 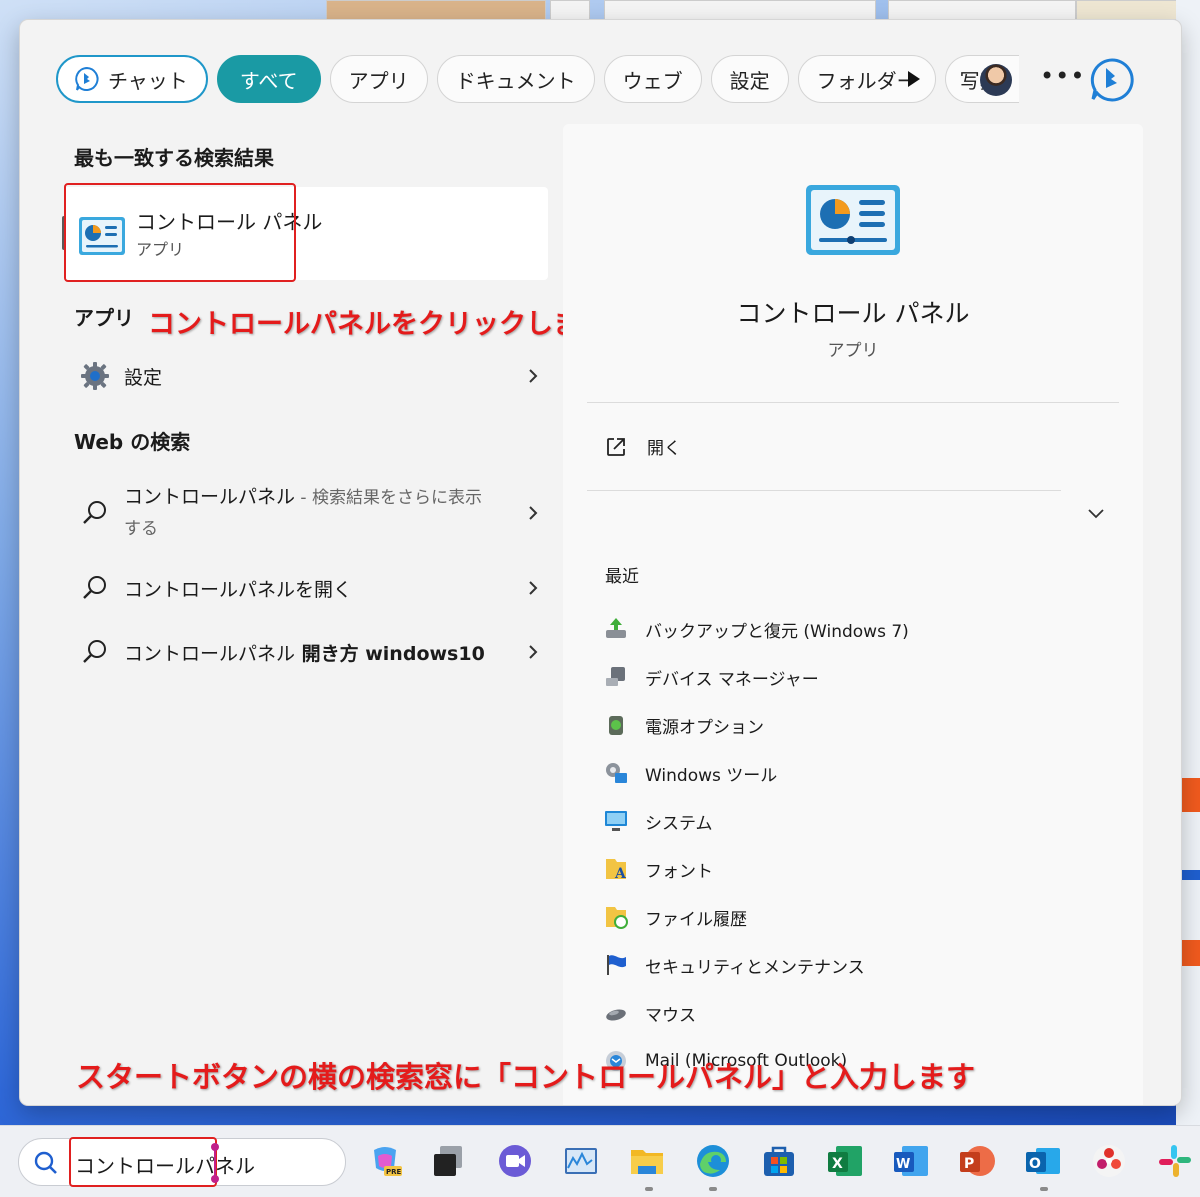 I want to click on filter-chat-label: チャット, so click(x=148, y=80).